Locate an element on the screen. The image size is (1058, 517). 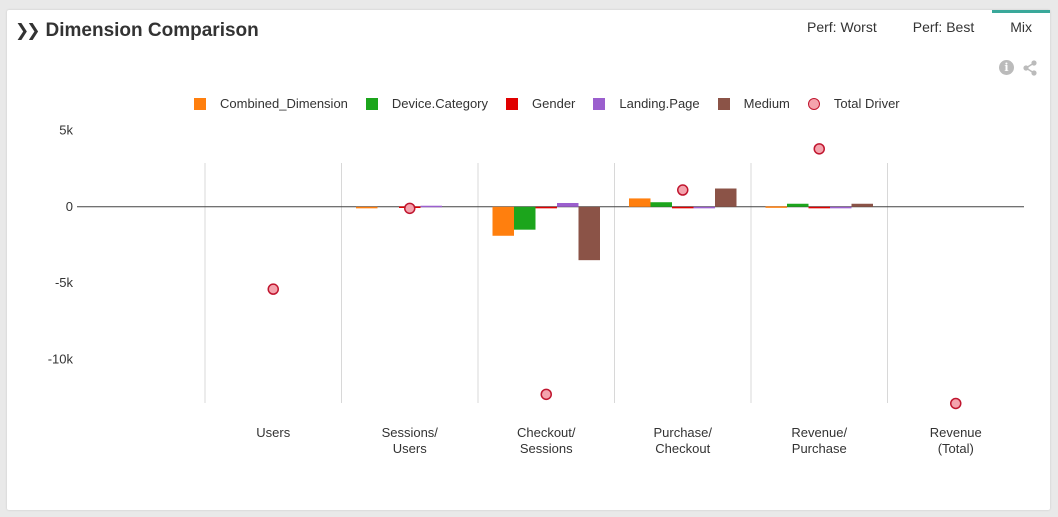
x-tick-label: Revenue is located at coordinates (956, 432).